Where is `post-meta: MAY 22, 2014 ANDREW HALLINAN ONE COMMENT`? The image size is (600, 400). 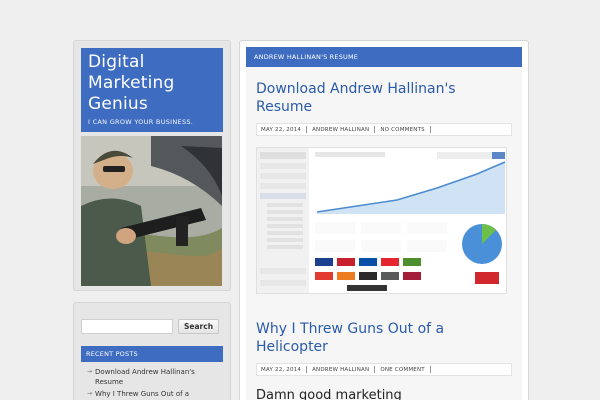
post-meta: MAY 22, 2014 ANDREW HALLINAN ONE COMMENT is located at coordinates (384, 369).